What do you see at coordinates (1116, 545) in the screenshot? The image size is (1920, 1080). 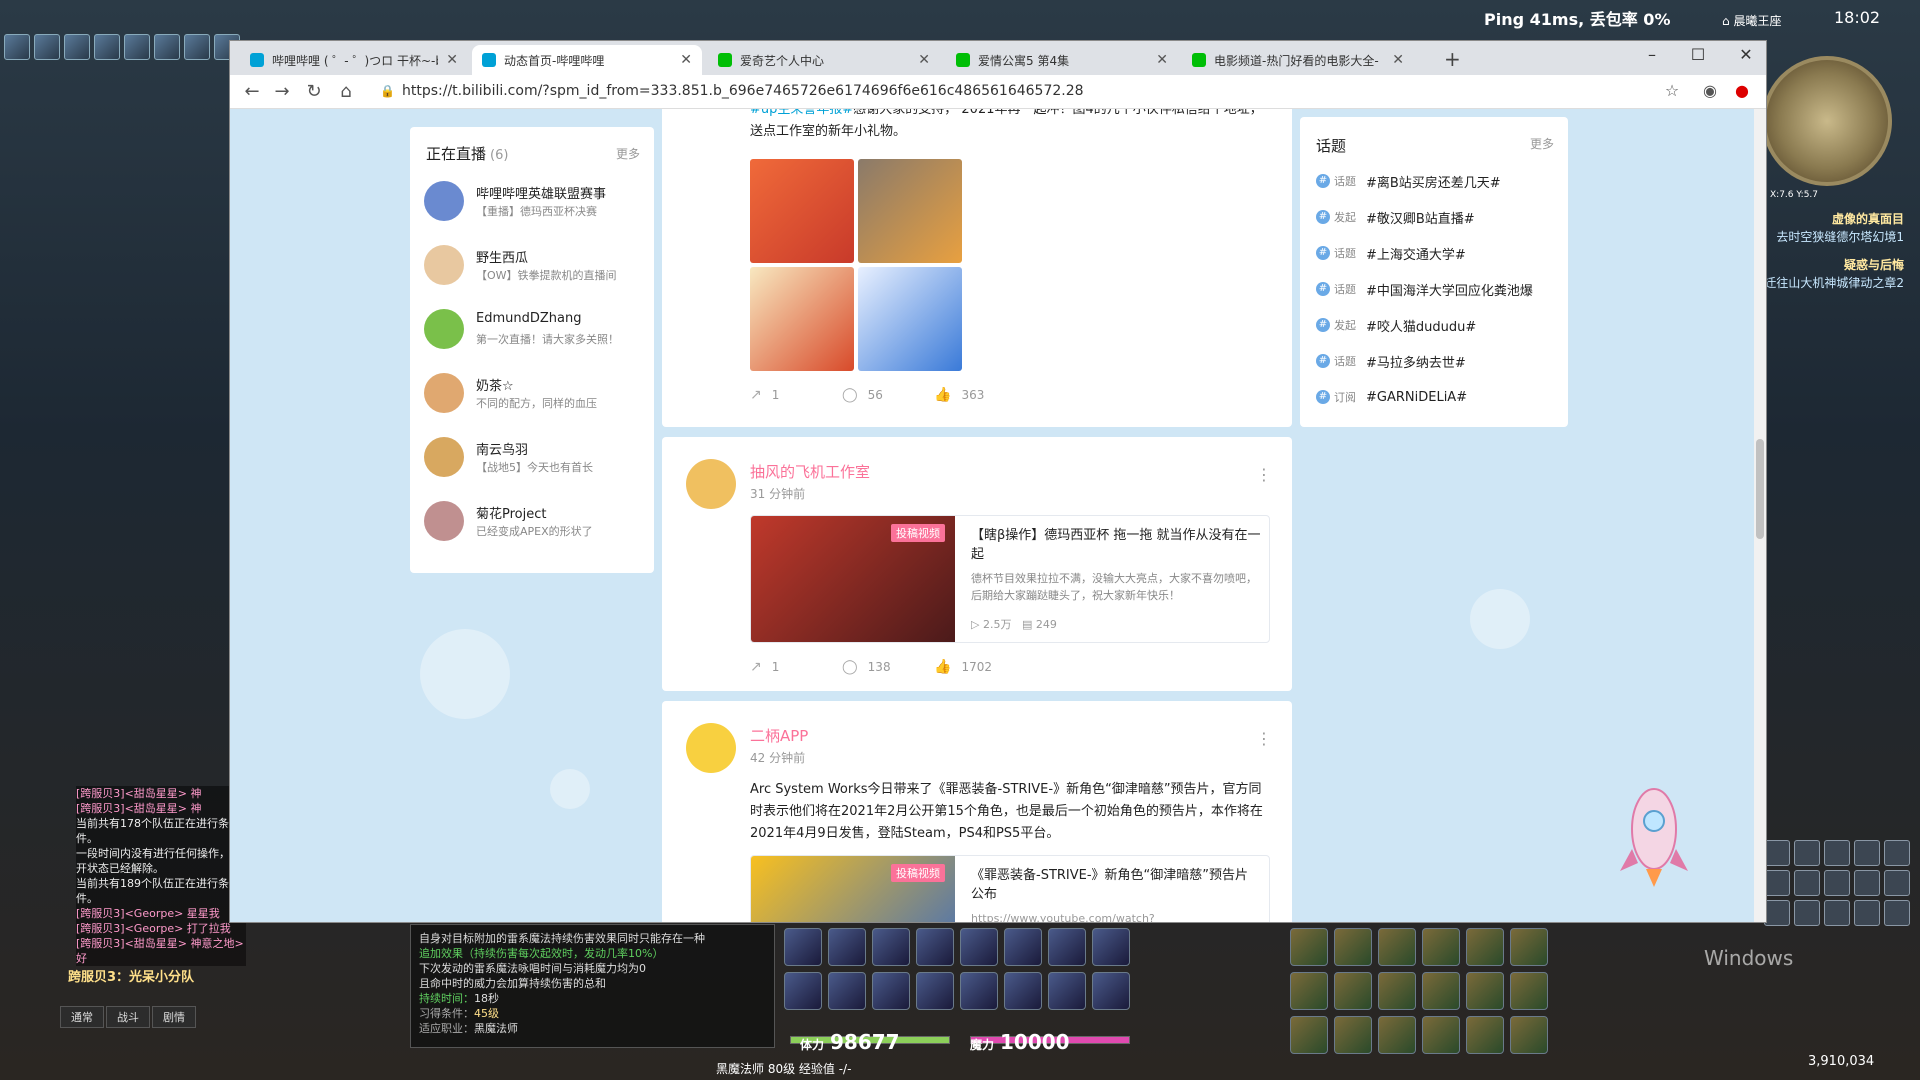 I see `video-title: 【瞎β操作】德玛西亚杯 拖一拖 就当作从没有在一起` at bounding box center [1116, 545].